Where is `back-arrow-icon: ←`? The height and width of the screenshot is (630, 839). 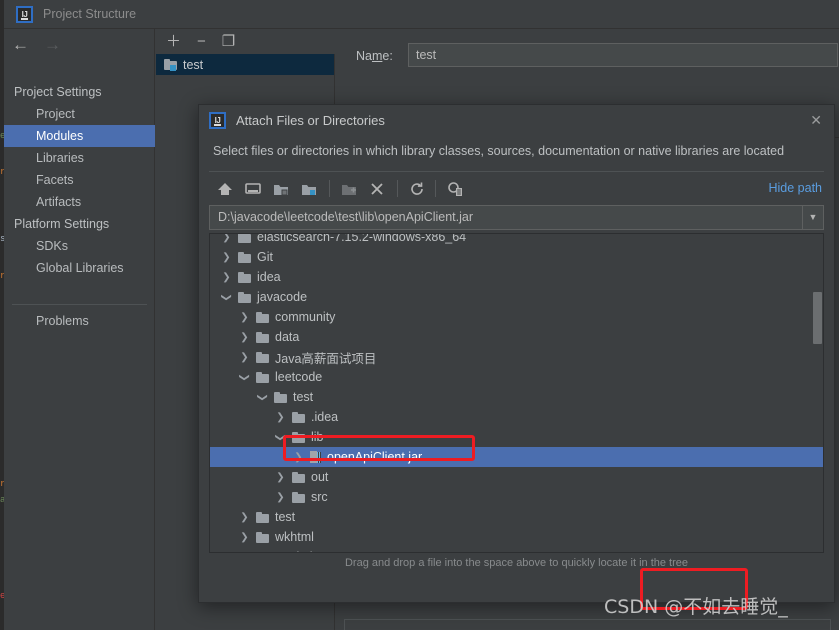 back-arrow-icon: ← is located at coordinates (20, 44).